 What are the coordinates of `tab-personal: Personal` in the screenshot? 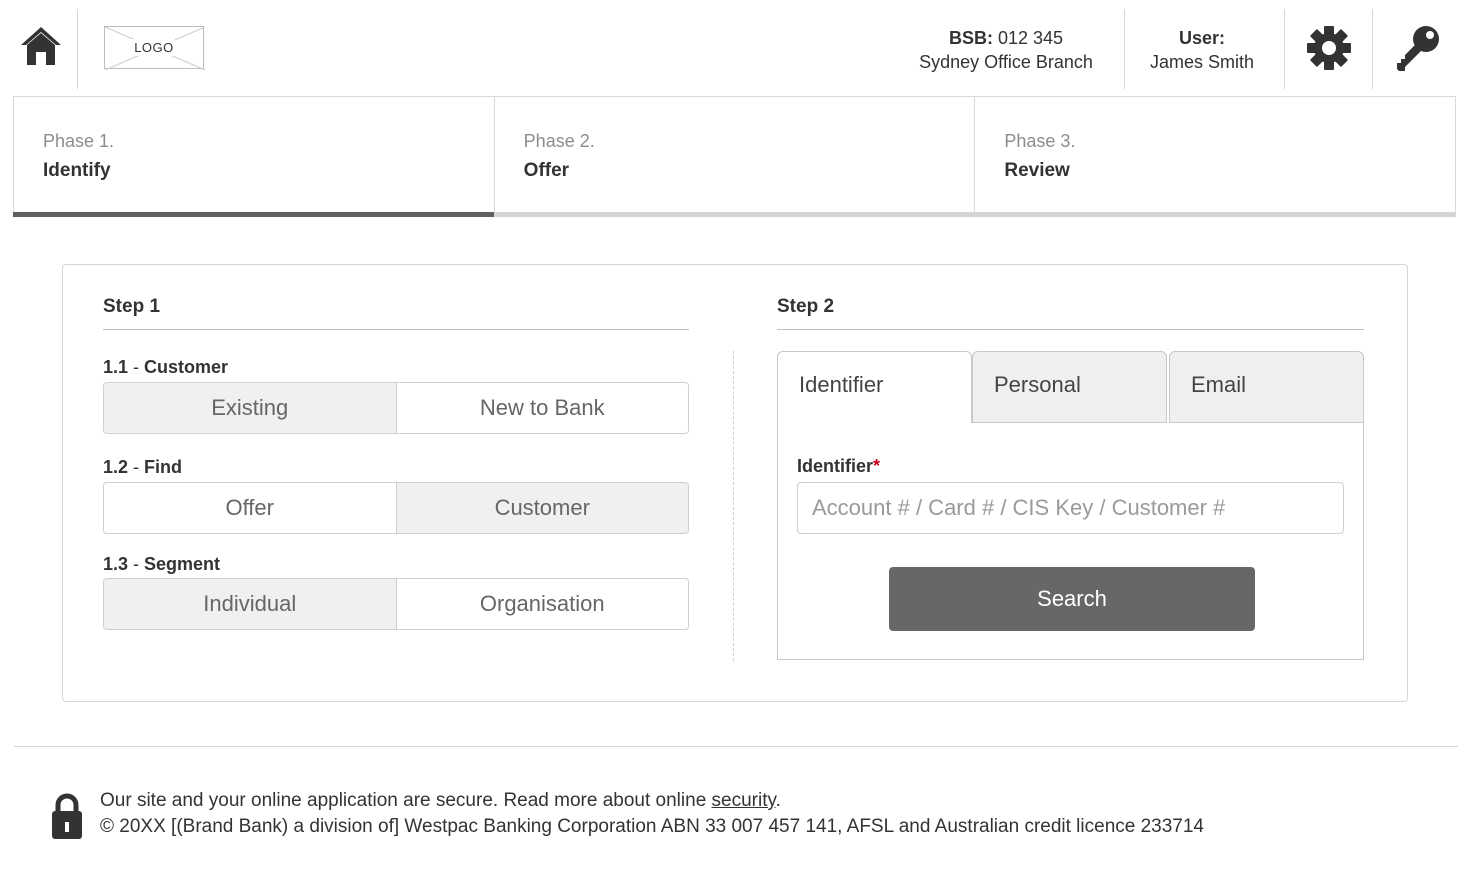 It's located at (1069, 387).